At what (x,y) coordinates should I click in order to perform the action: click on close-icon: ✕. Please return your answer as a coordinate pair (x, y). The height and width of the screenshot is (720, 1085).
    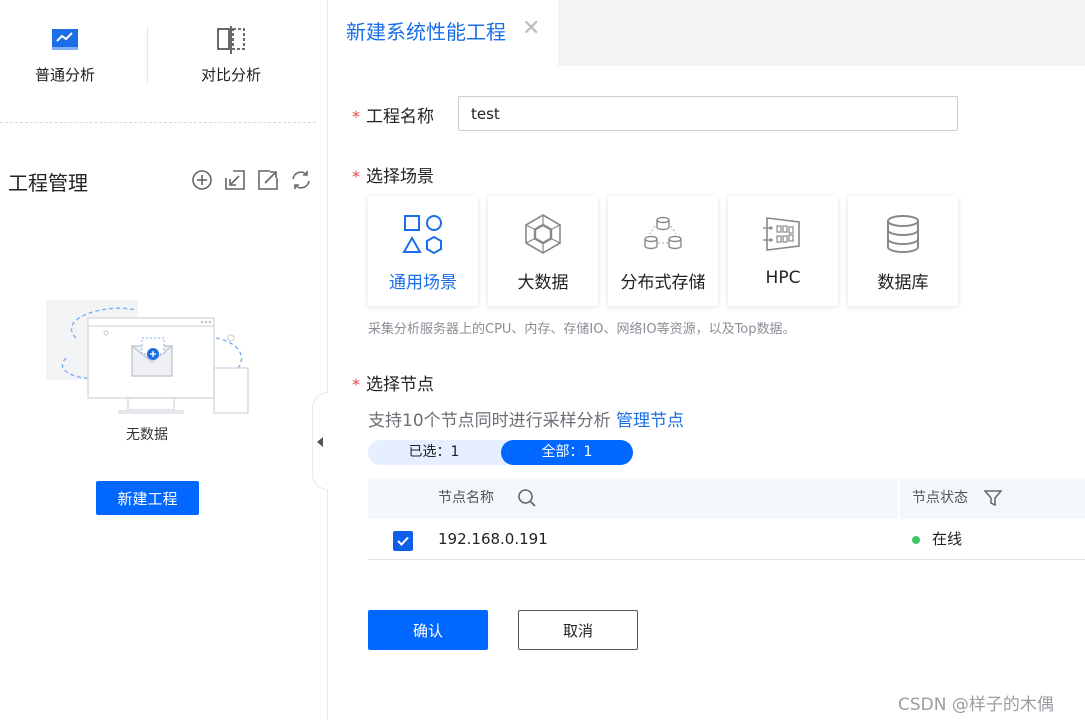
    Looking at the image, I should click on (531, 29).